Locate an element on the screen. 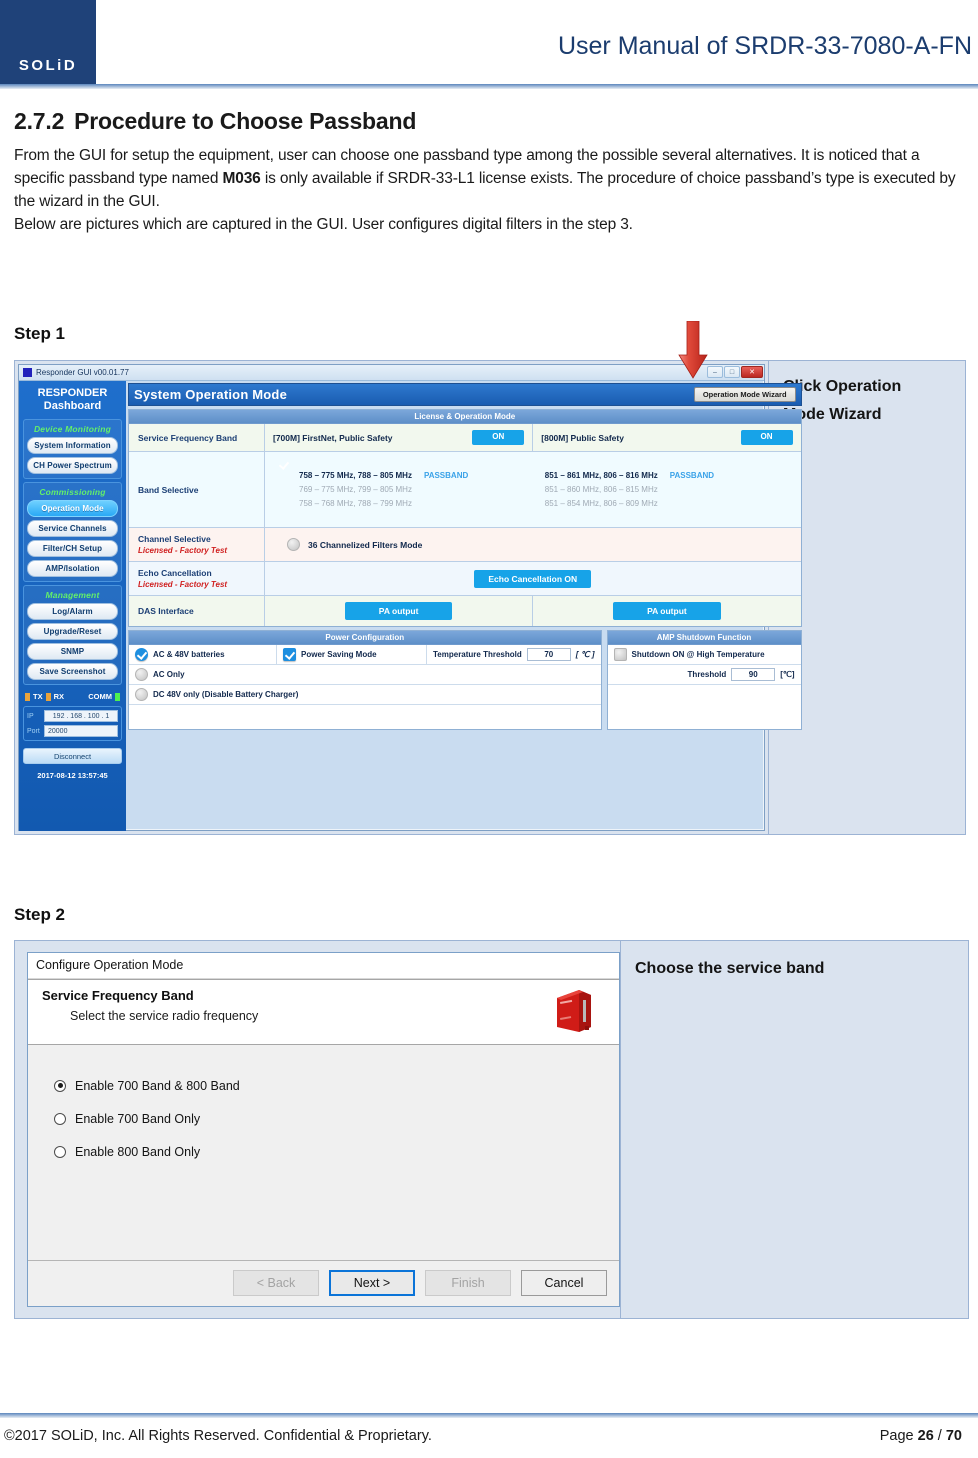 This screenshot has width=978, height=1458. step2-label: Step 2 is located at coordinates (40, 914).